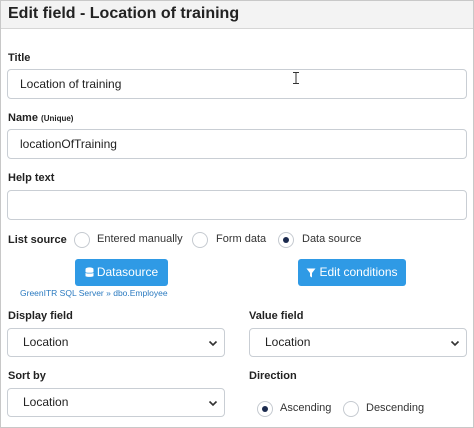  Describe the element at coordinates (124, 13) in the screenshot. I see `dialog-title: Edit field - Location of training` at that location.